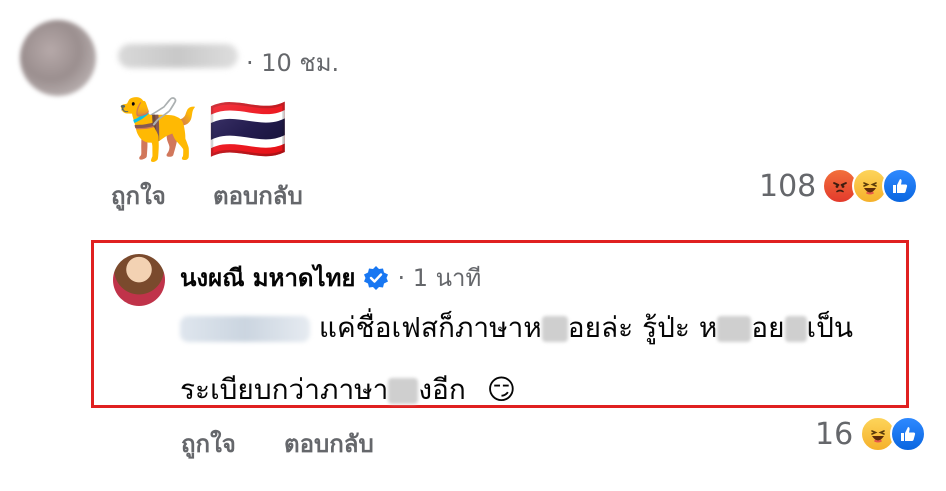 The width and height of the screenshot is (946, 491). What do you see at coordinates (284, 389) in the screenshot?
I see `reply-text-part: ระเบียบกว่าภาษา` at bounding box center [284, 389].